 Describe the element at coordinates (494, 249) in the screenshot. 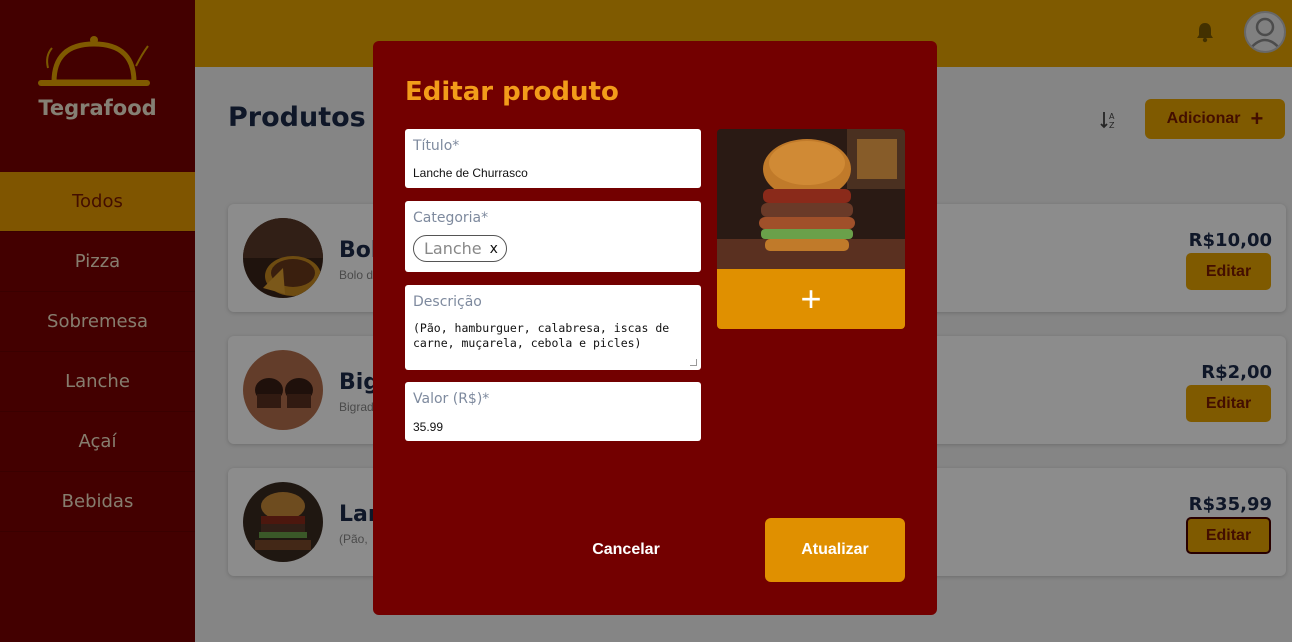

I see `chip-remove-icon: x` at that location.